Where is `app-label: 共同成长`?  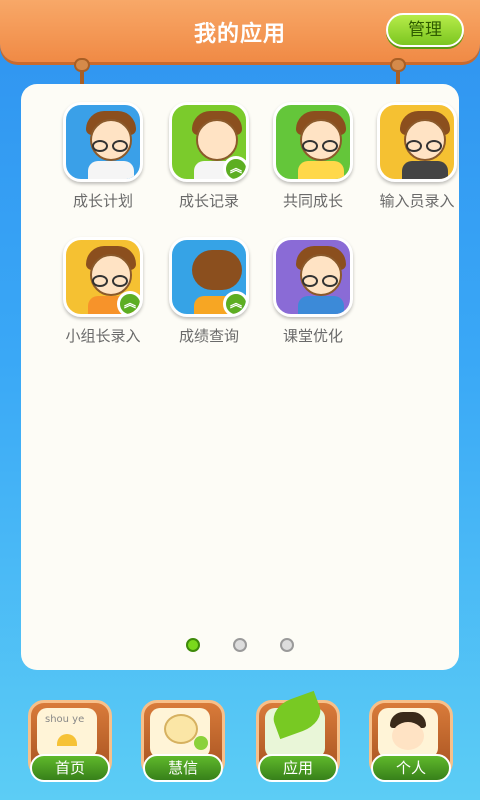
app-label: 共同成长 is located at coordinates (312, 201).